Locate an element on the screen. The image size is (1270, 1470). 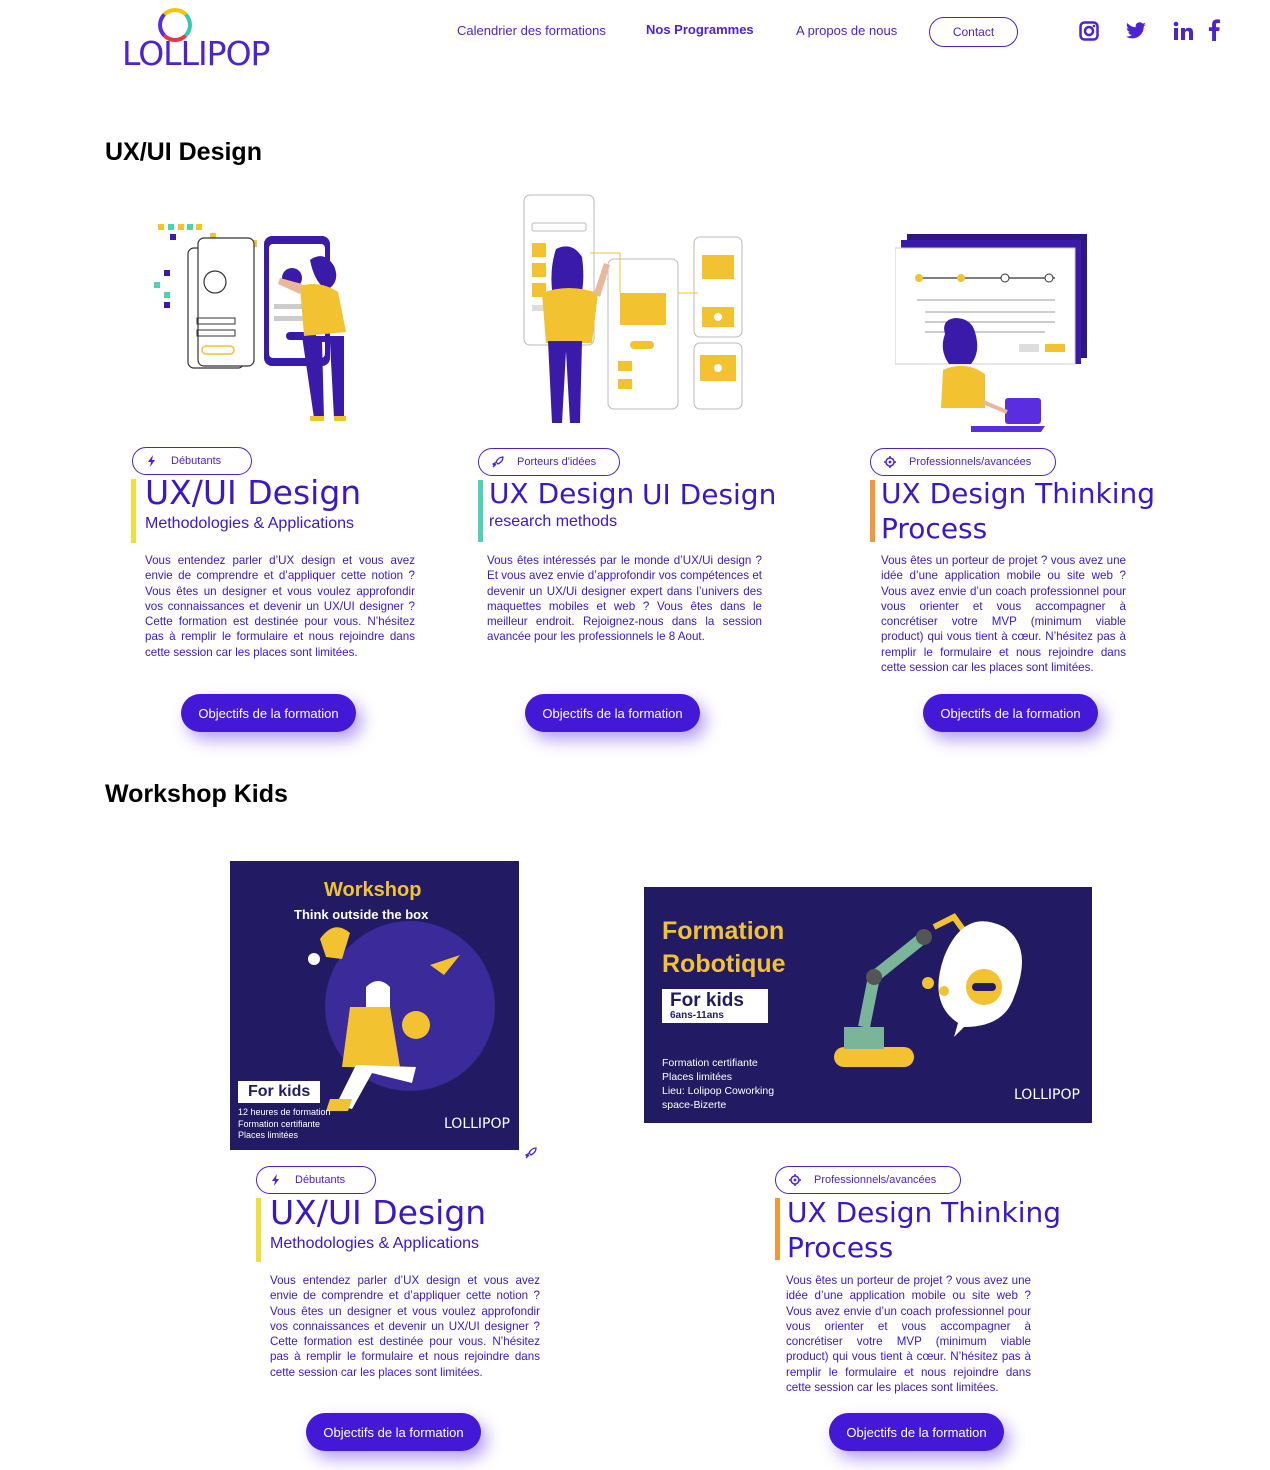
illustration-design-thinking is located at coordinates (992, 335).